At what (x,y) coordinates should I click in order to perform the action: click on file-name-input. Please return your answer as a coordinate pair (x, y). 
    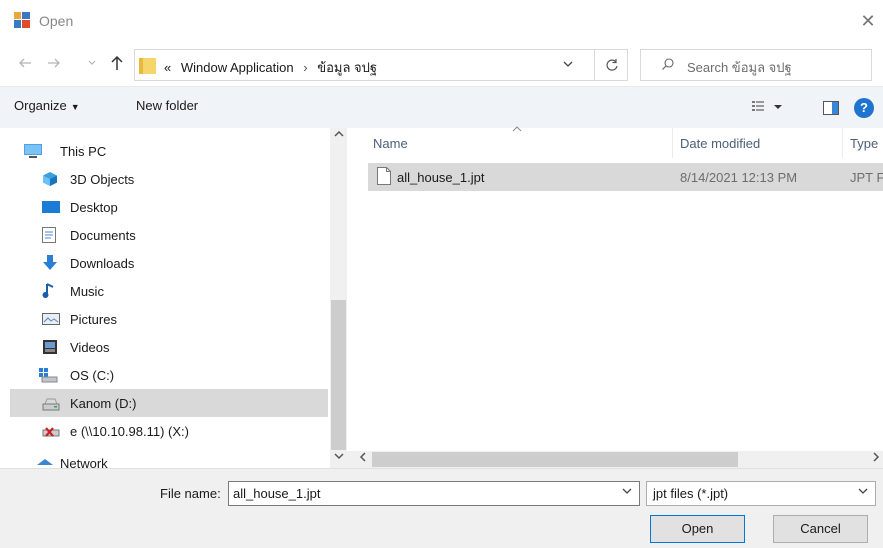
    Looking at the image, I should click on (434, 493).